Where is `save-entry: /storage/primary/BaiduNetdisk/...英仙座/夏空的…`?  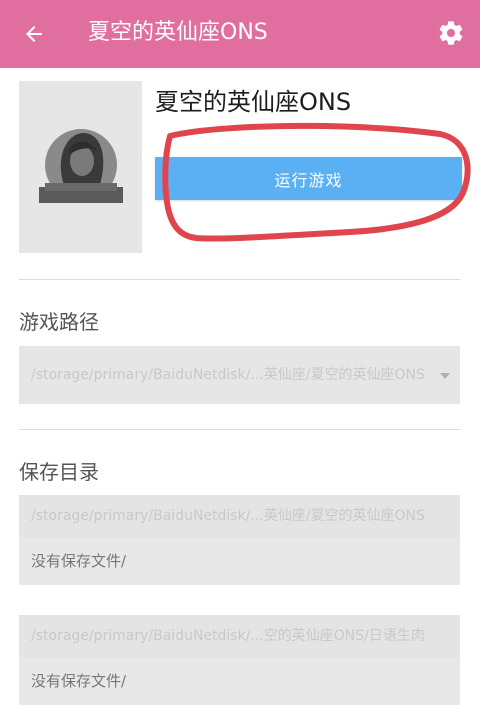
save-entry: /storage/primary/BaiduNetdisk/...英仙座/夏空的… is located at coordinates (239, 540).